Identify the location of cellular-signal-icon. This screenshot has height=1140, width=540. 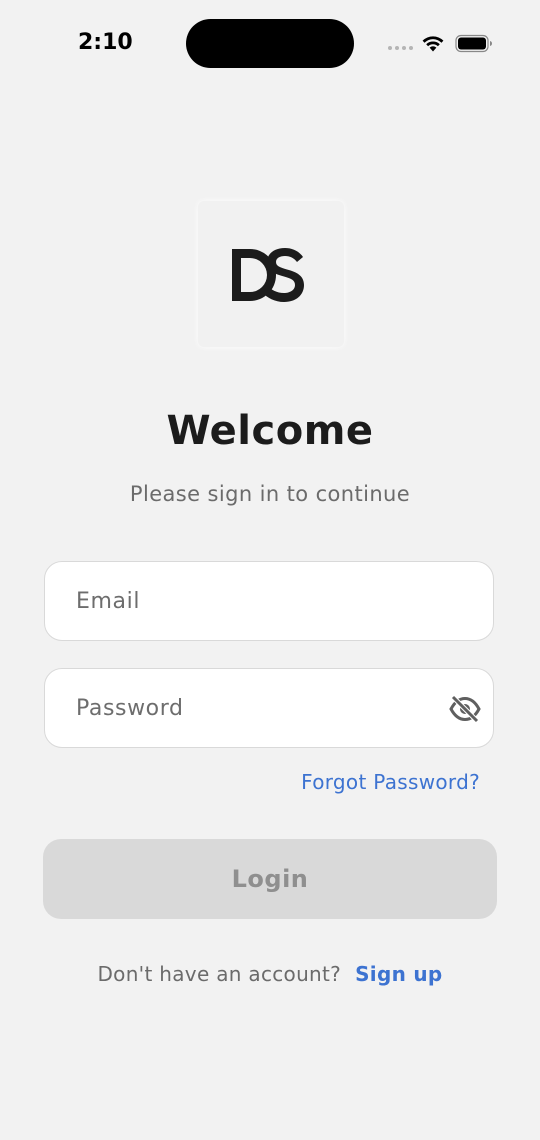
(401, 49).